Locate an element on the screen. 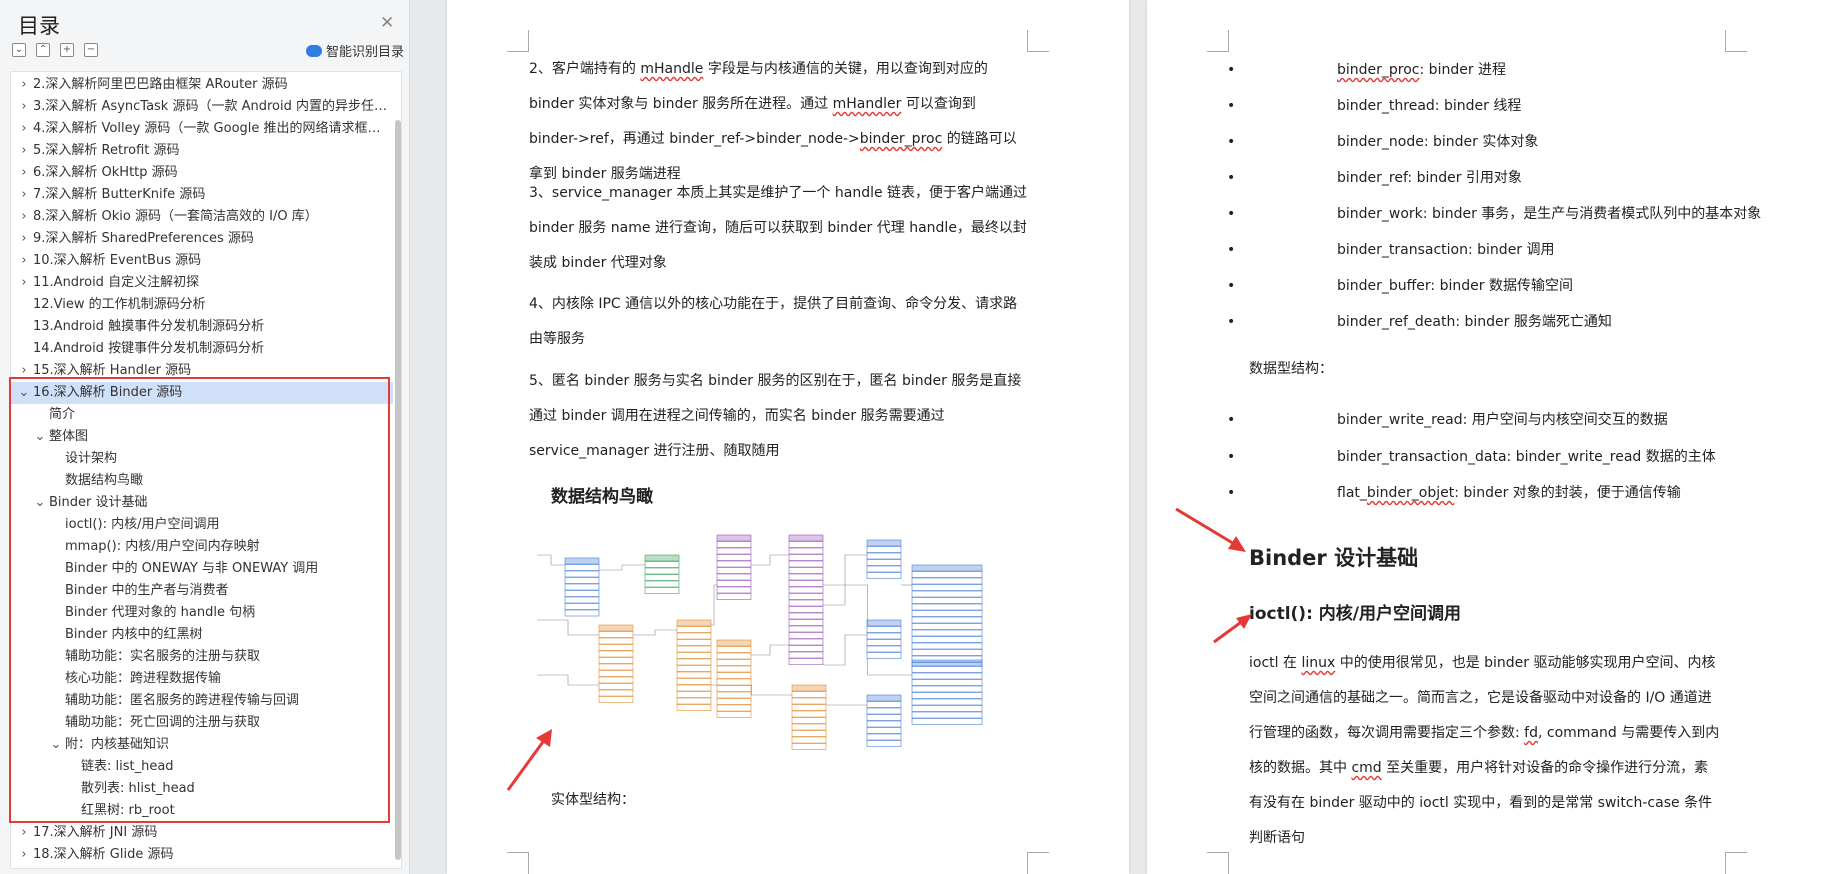  toc-item-label: 简介 is located at coordinates (62, 414).